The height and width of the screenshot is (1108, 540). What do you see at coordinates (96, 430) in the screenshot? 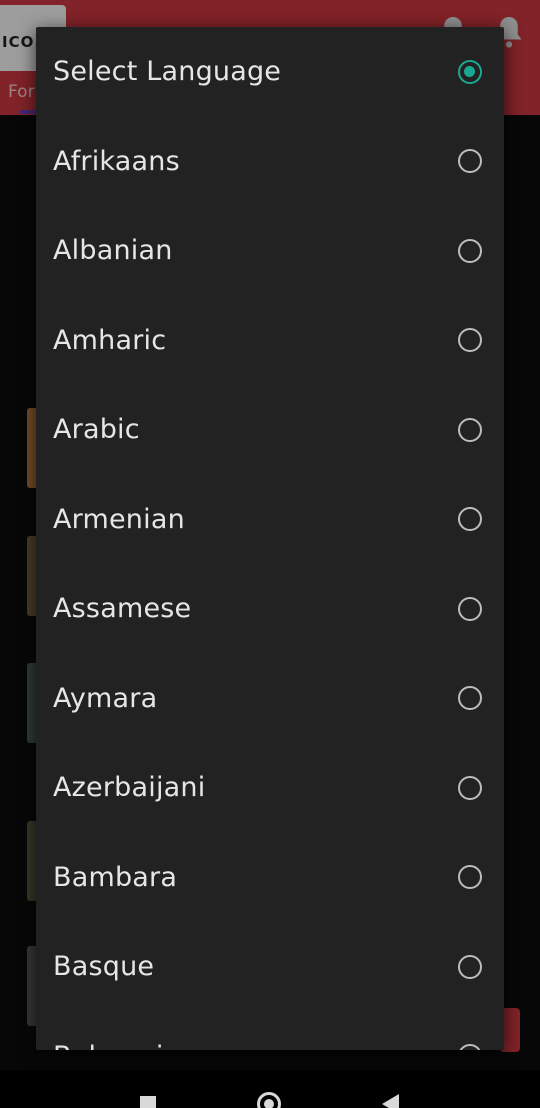
I see `language-option-label: Arabic` at bounding box center [96, 430].